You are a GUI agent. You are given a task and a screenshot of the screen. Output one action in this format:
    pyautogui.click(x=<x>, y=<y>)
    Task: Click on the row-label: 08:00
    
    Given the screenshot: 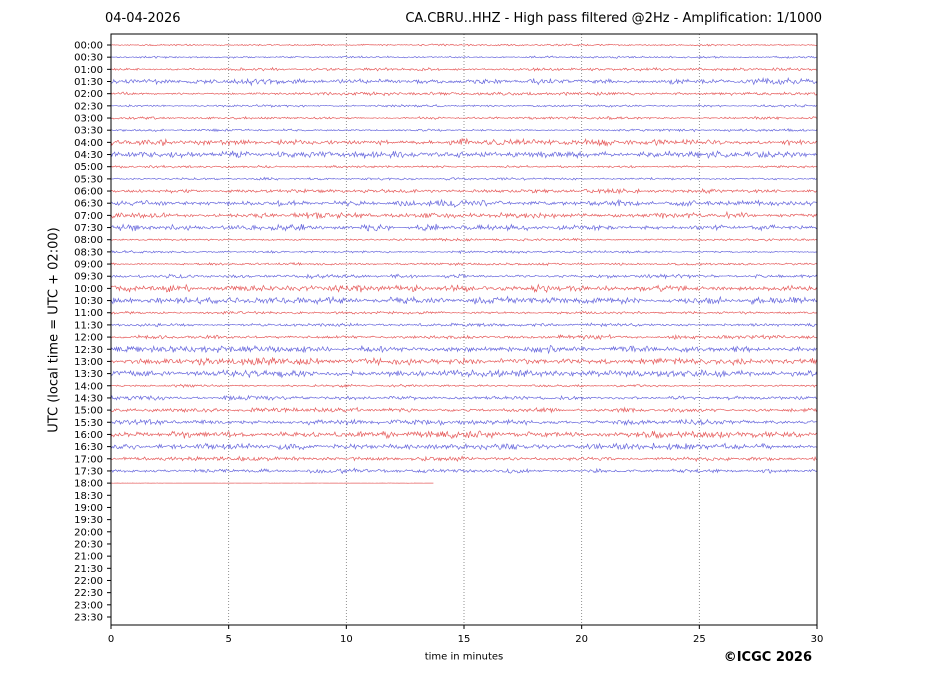 What is the action you would take?
    pyautogui.click(x=88, y=240)
    